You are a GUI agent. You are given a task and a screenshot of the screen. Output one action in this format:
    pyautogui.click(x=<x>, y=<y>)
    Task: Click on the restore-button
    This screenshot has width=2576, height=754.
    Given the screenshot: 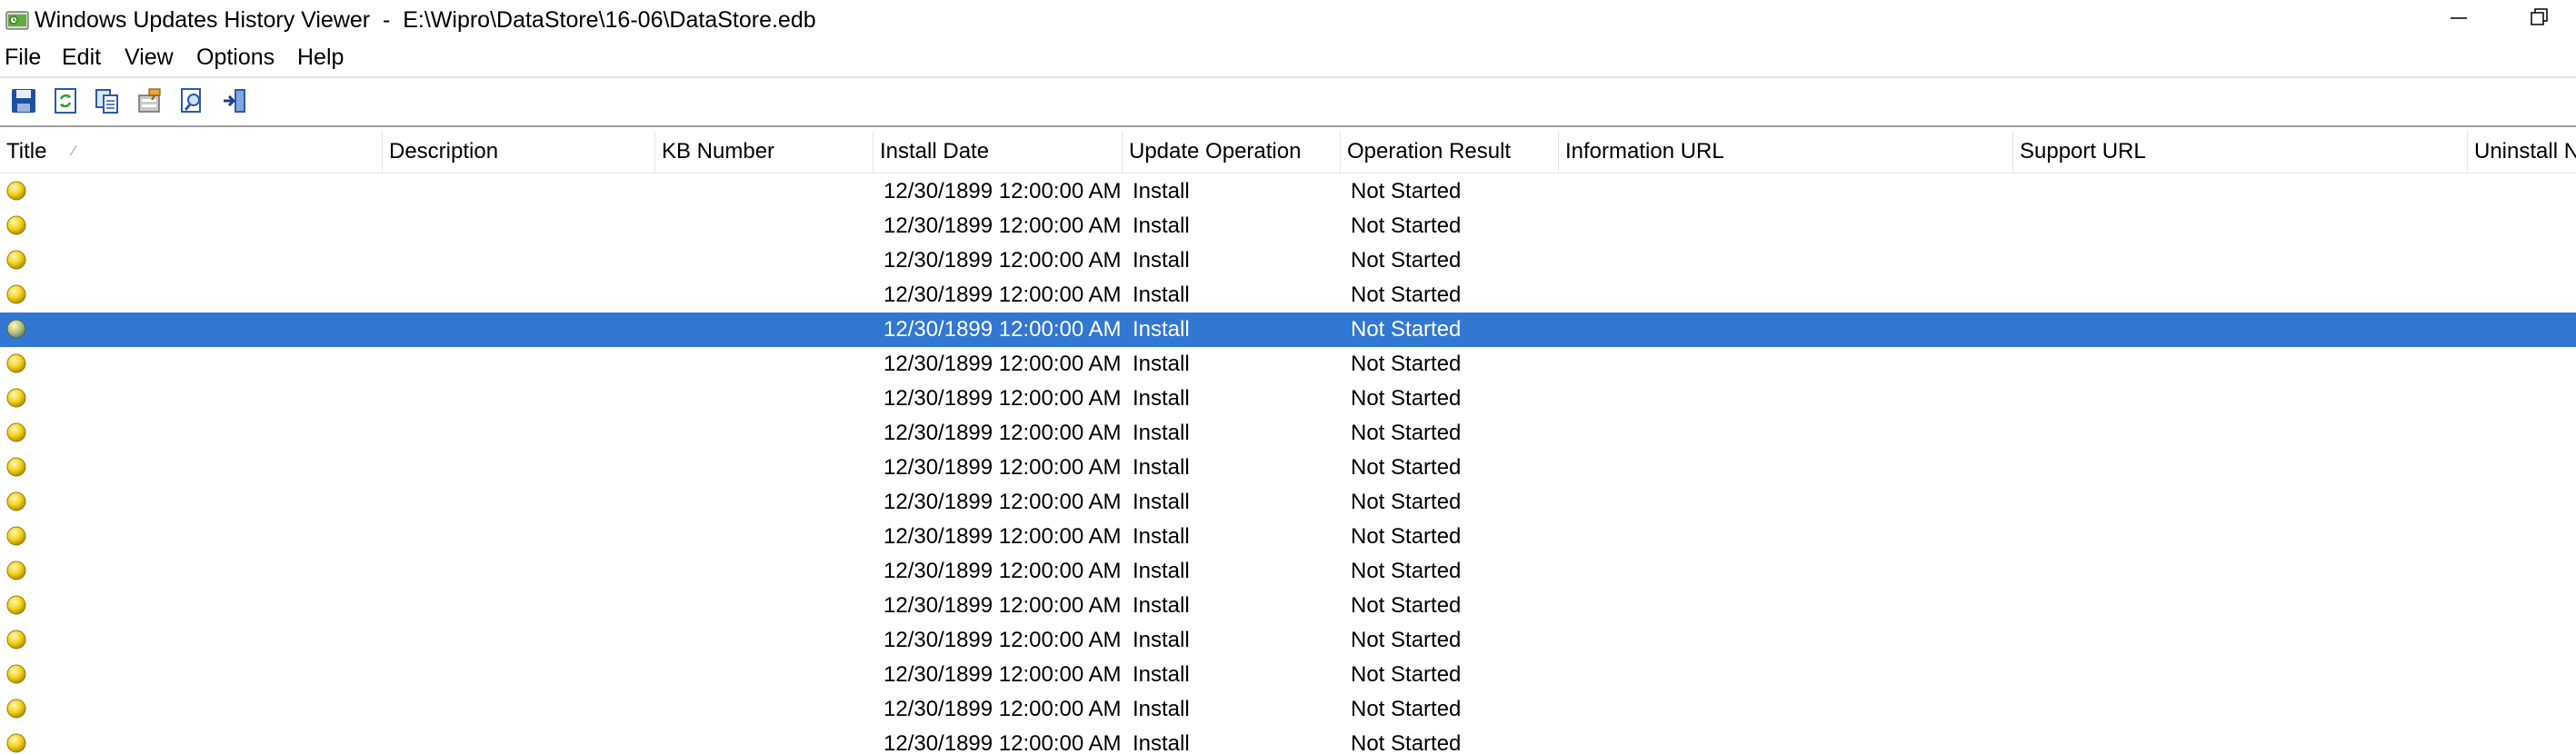 What is the action you would take?
    pyautogui.click(x=2539, y=18)
    